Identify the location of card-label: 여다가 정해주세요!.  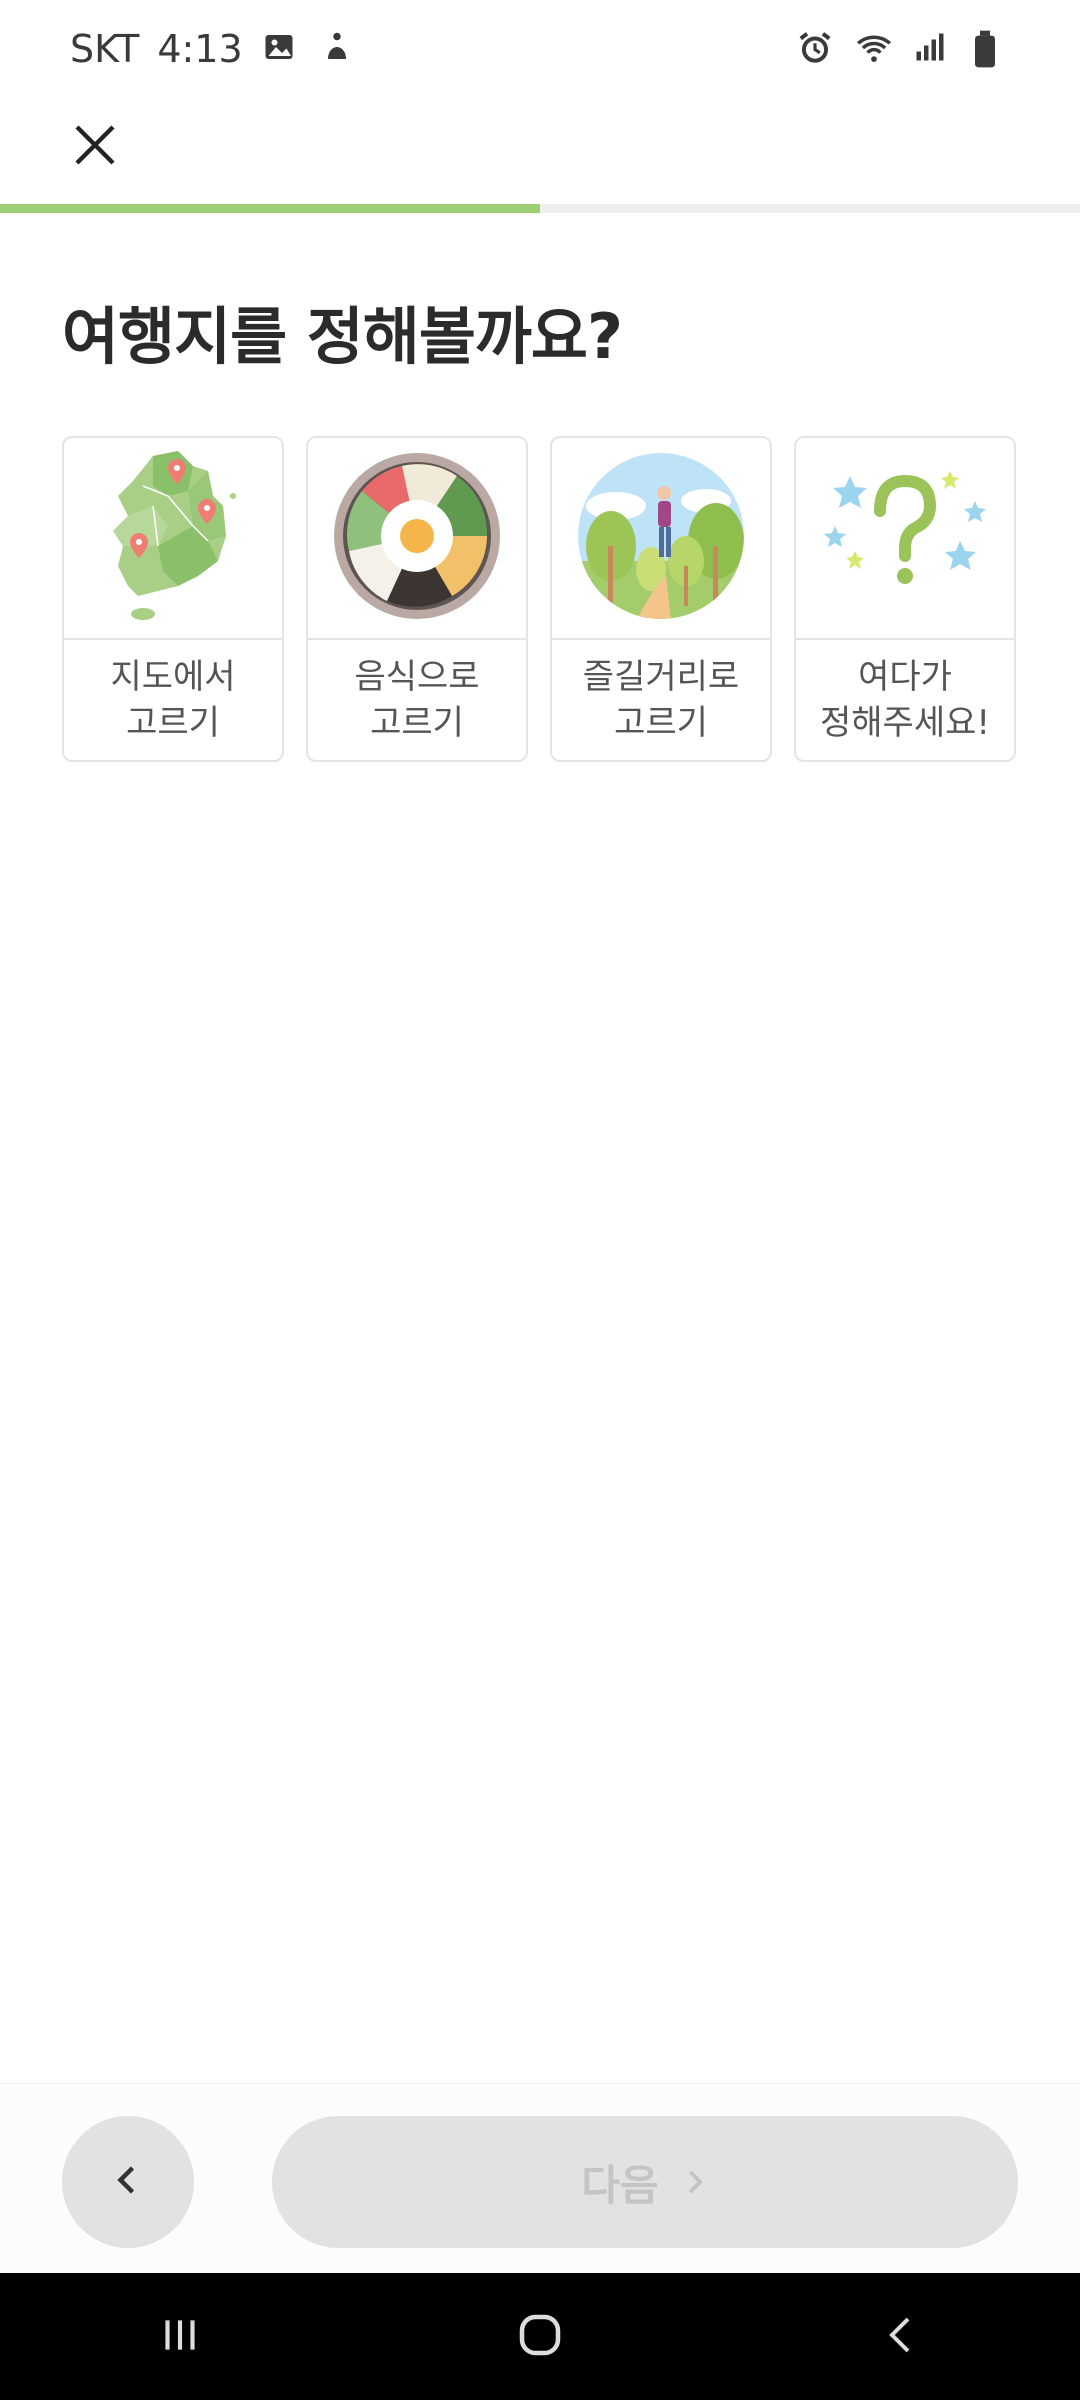
(905, 700).